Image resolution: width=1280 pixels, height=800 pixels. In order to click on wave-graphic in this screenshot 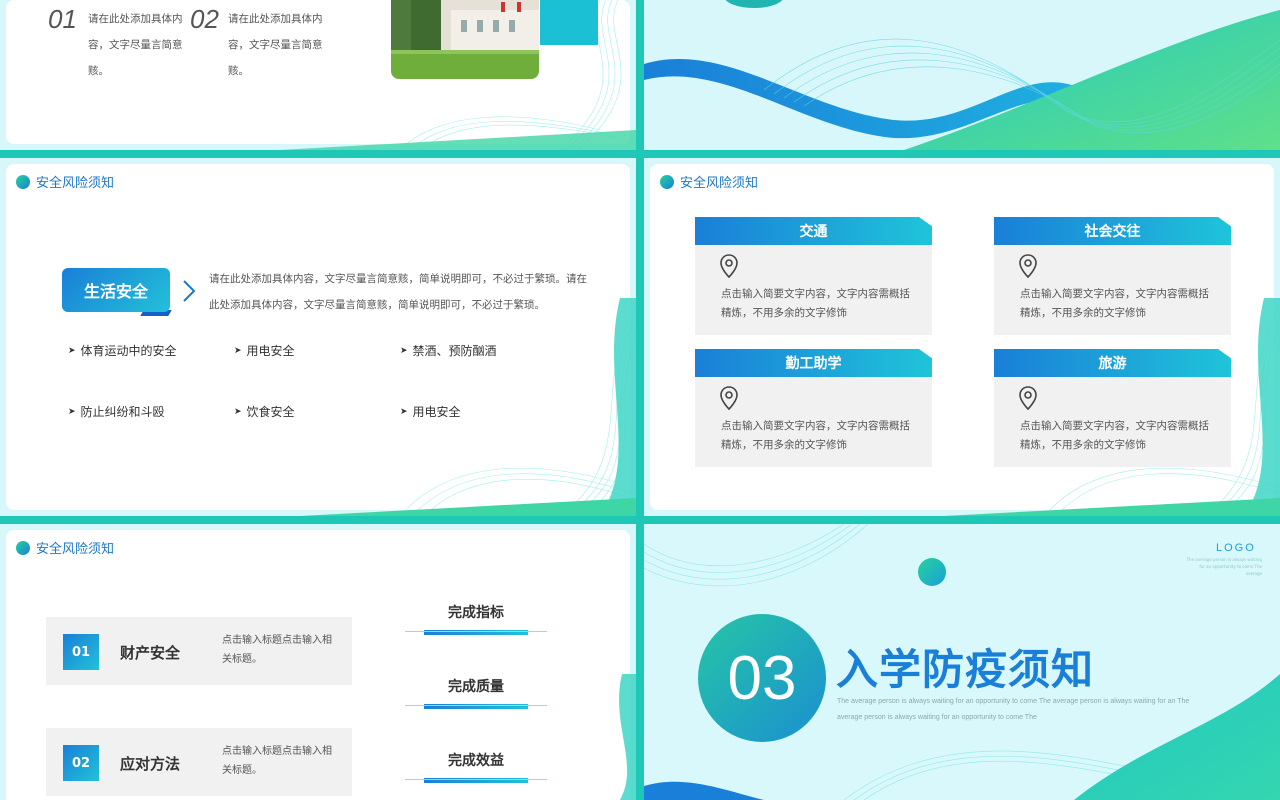, I will do `click(962, 75)`.